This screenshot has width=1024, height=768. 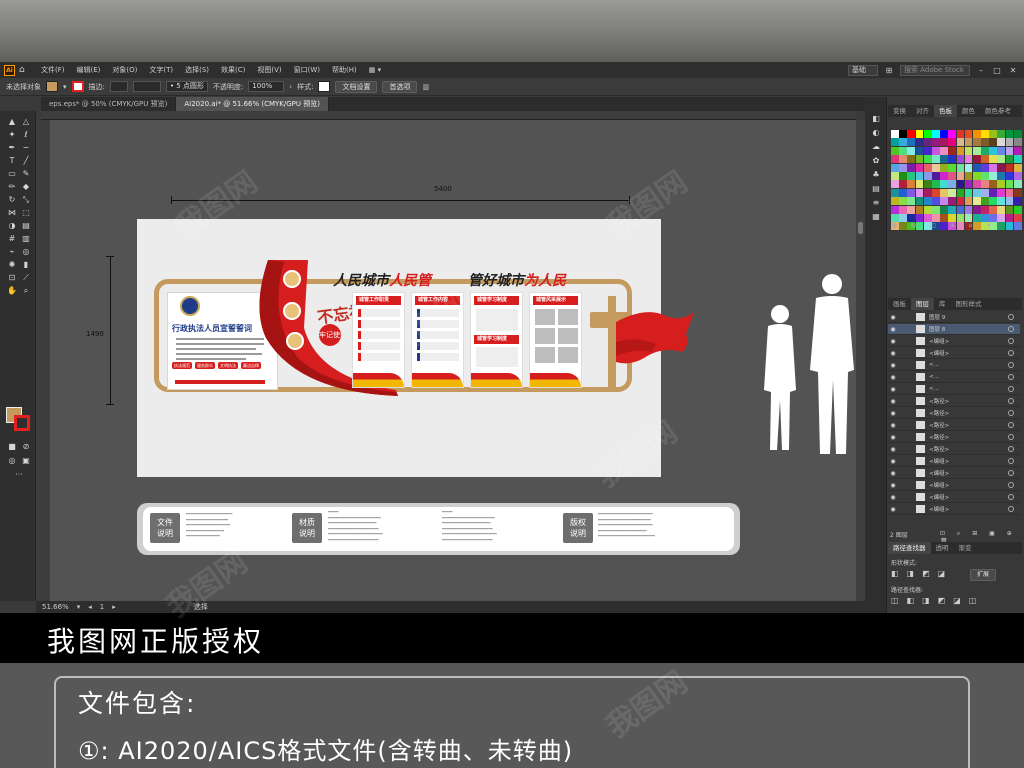 I want to click on zoom-dropdown-icon: ▾, so click(x=79, y=607).